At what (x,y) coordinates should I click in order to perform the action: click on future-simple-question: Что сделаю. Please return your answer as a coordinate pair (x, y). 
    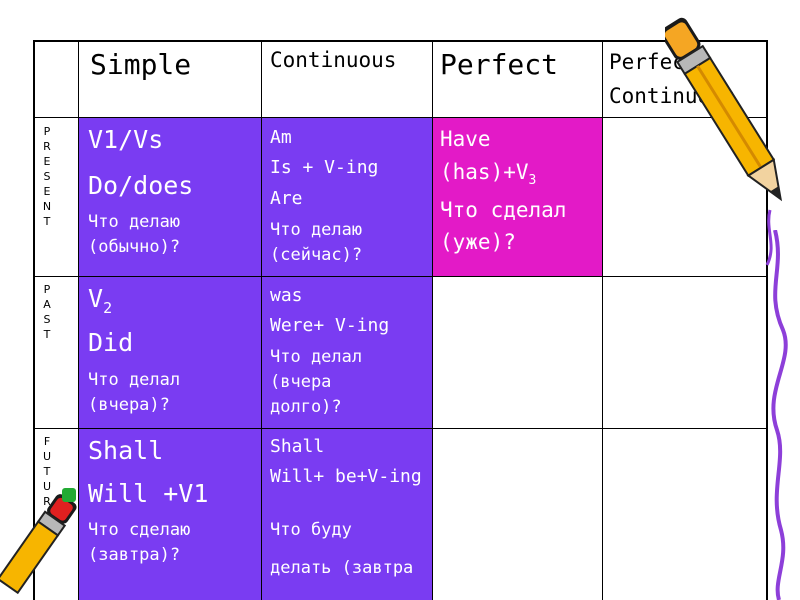
    Looking at the image, I should click on (139, 530).